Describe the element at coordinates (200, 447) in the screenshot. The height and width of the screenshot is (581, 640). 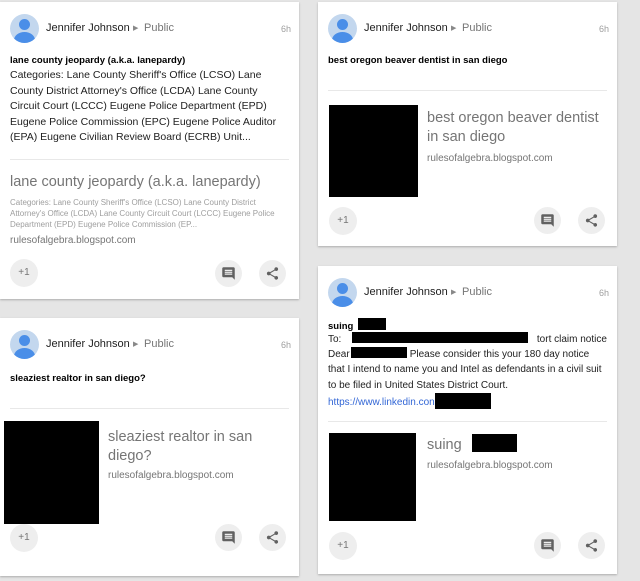
I see `link-title: sleaziest realtor in san diego?` at that location.